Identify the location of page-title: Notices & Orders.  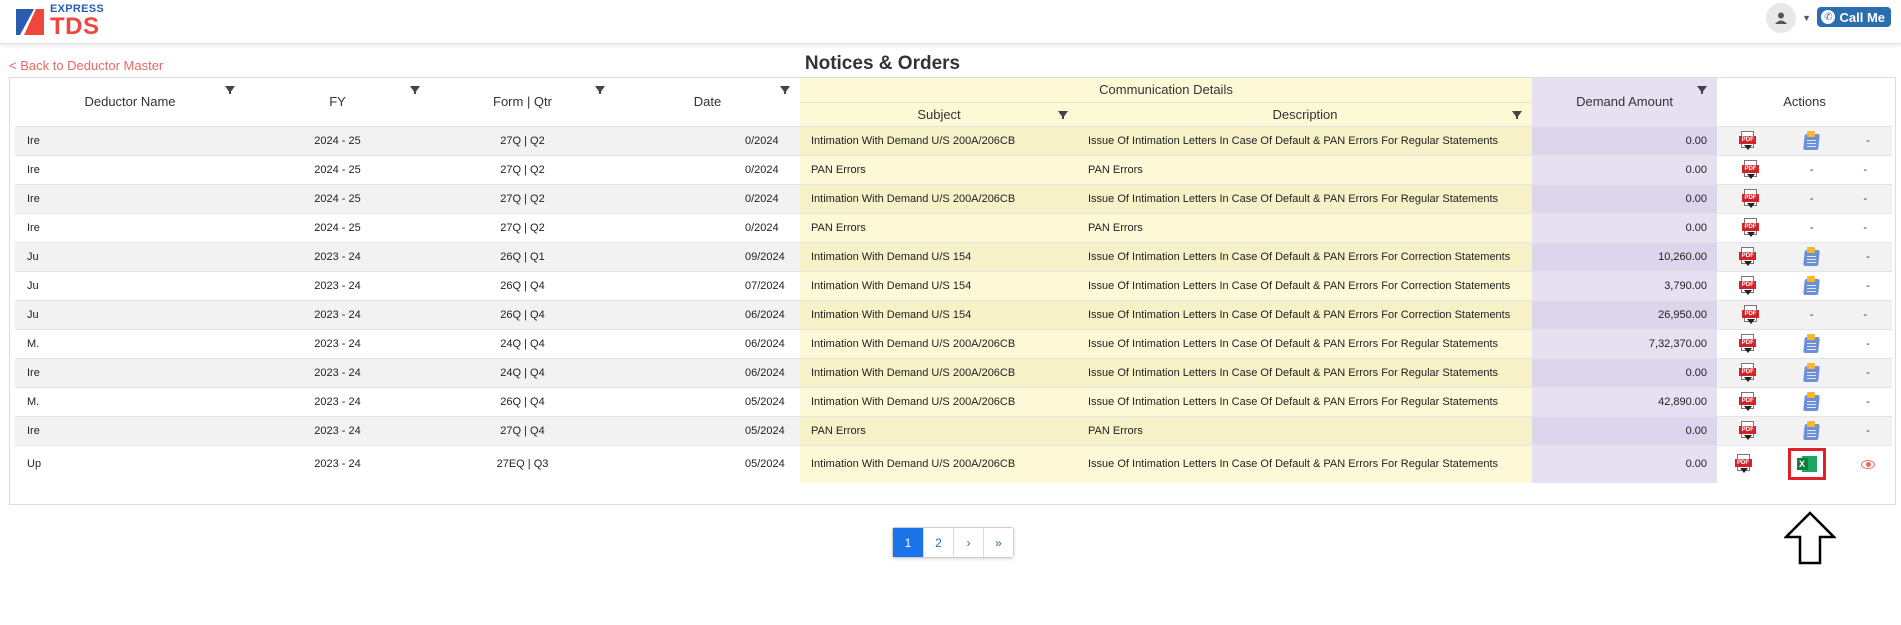
(882, 63).